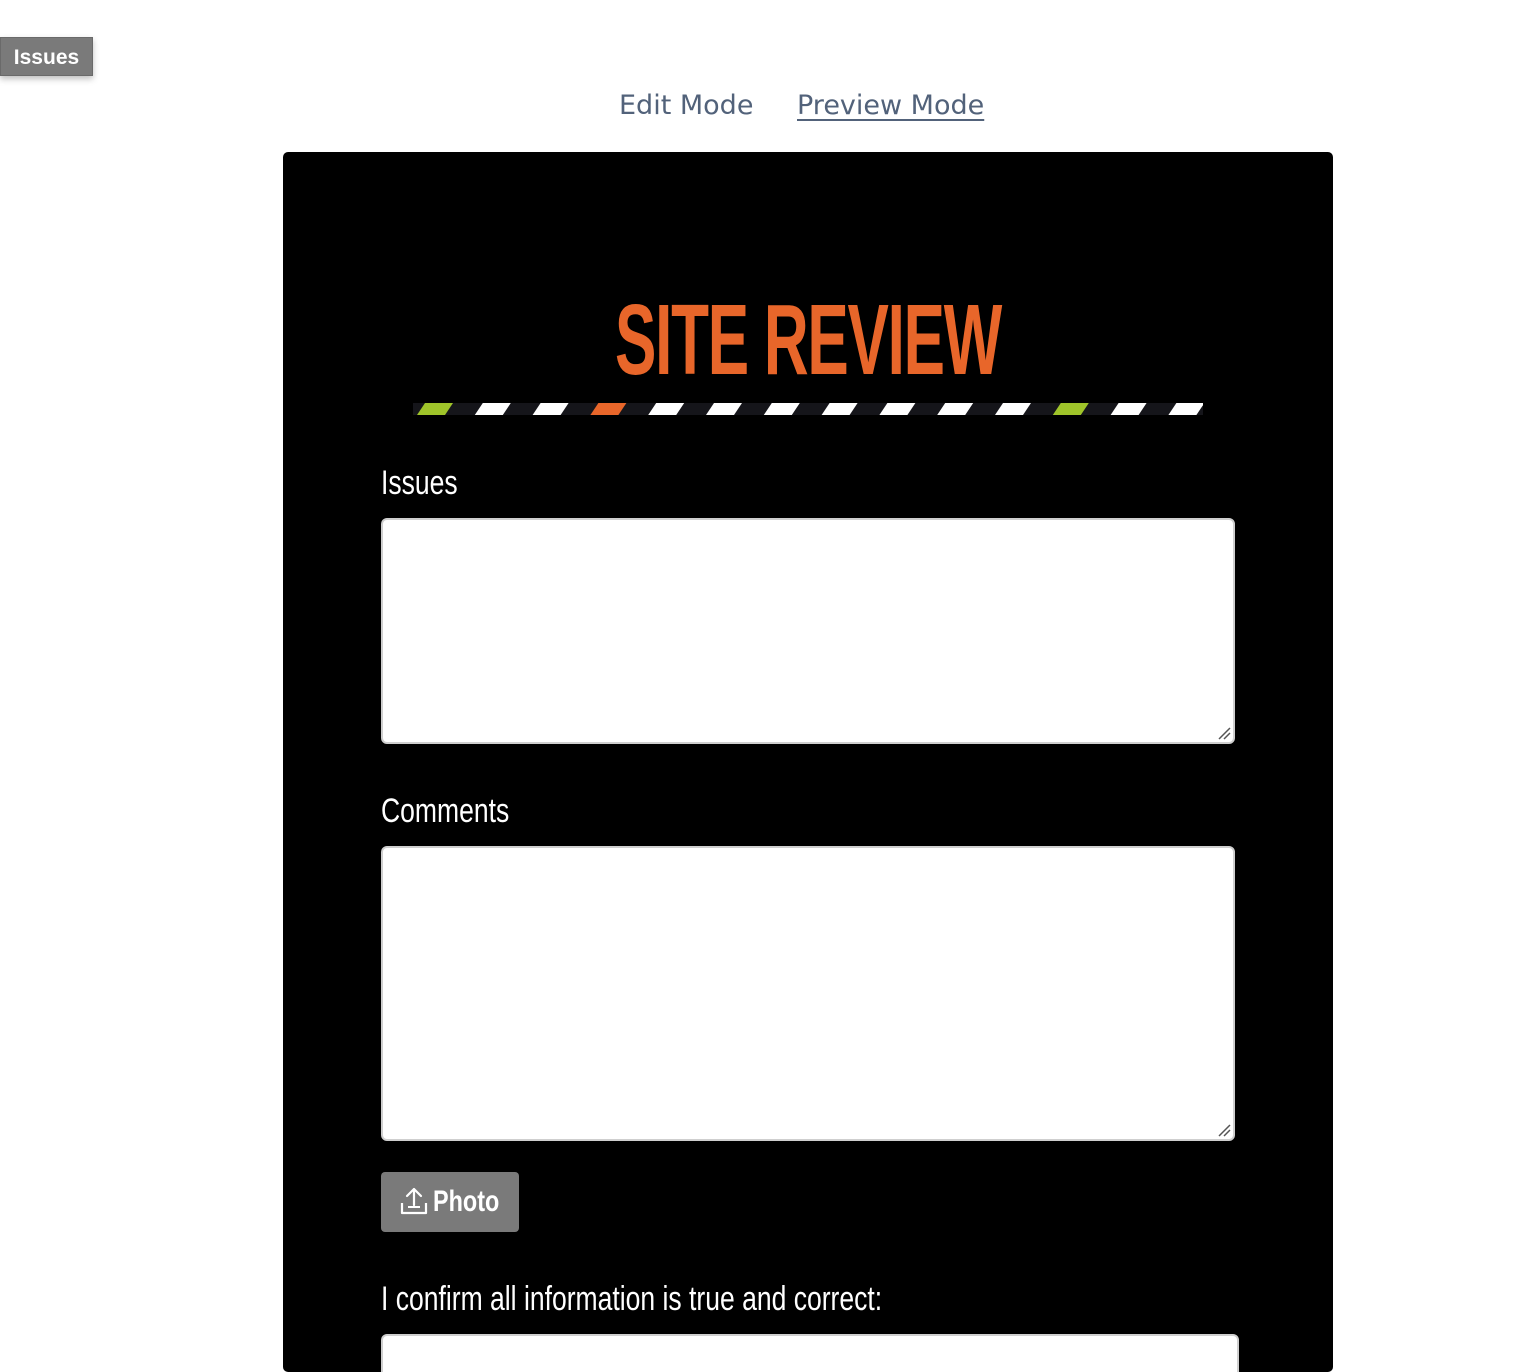 The image size is (1516, 1372). What do you see at coordinates (414, 1201) in the screenshot?
I see `upload-icon` at bounding box center [414, 1201].